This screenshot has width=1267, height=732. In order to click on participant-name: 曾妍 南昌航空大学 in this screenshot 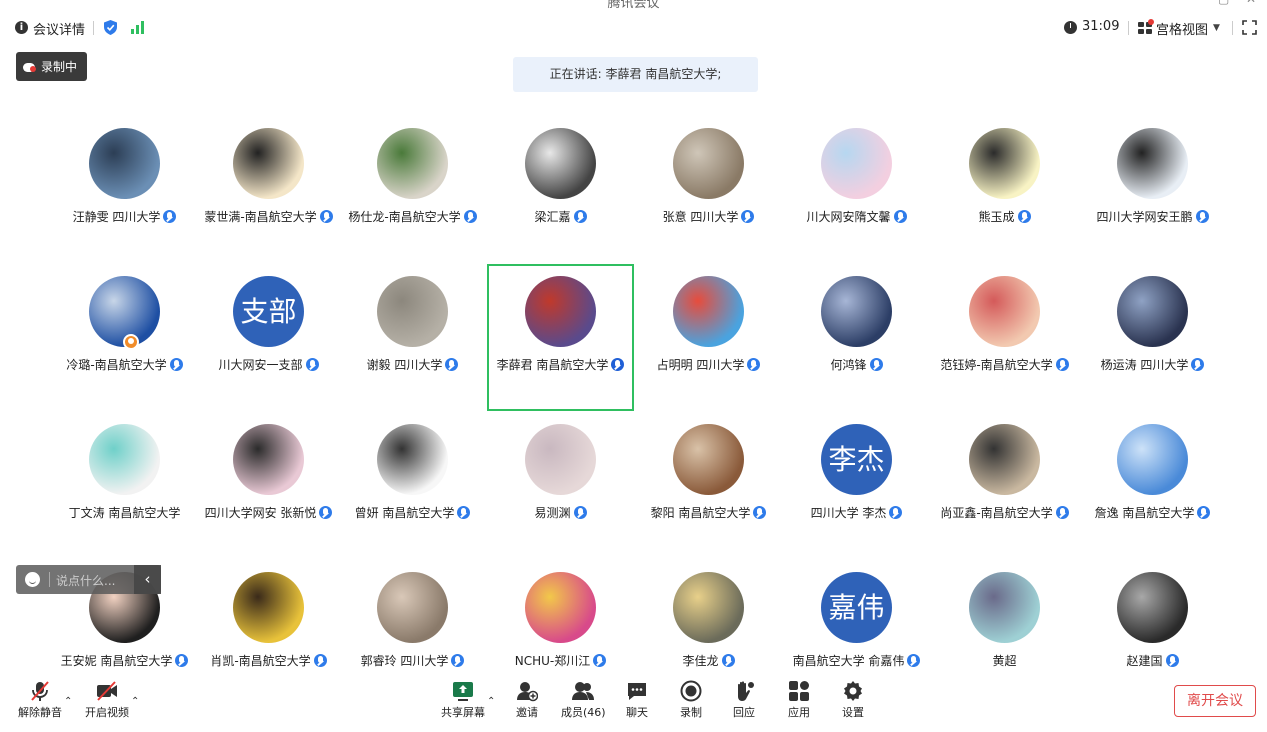, I will do `click(412, 512)`.